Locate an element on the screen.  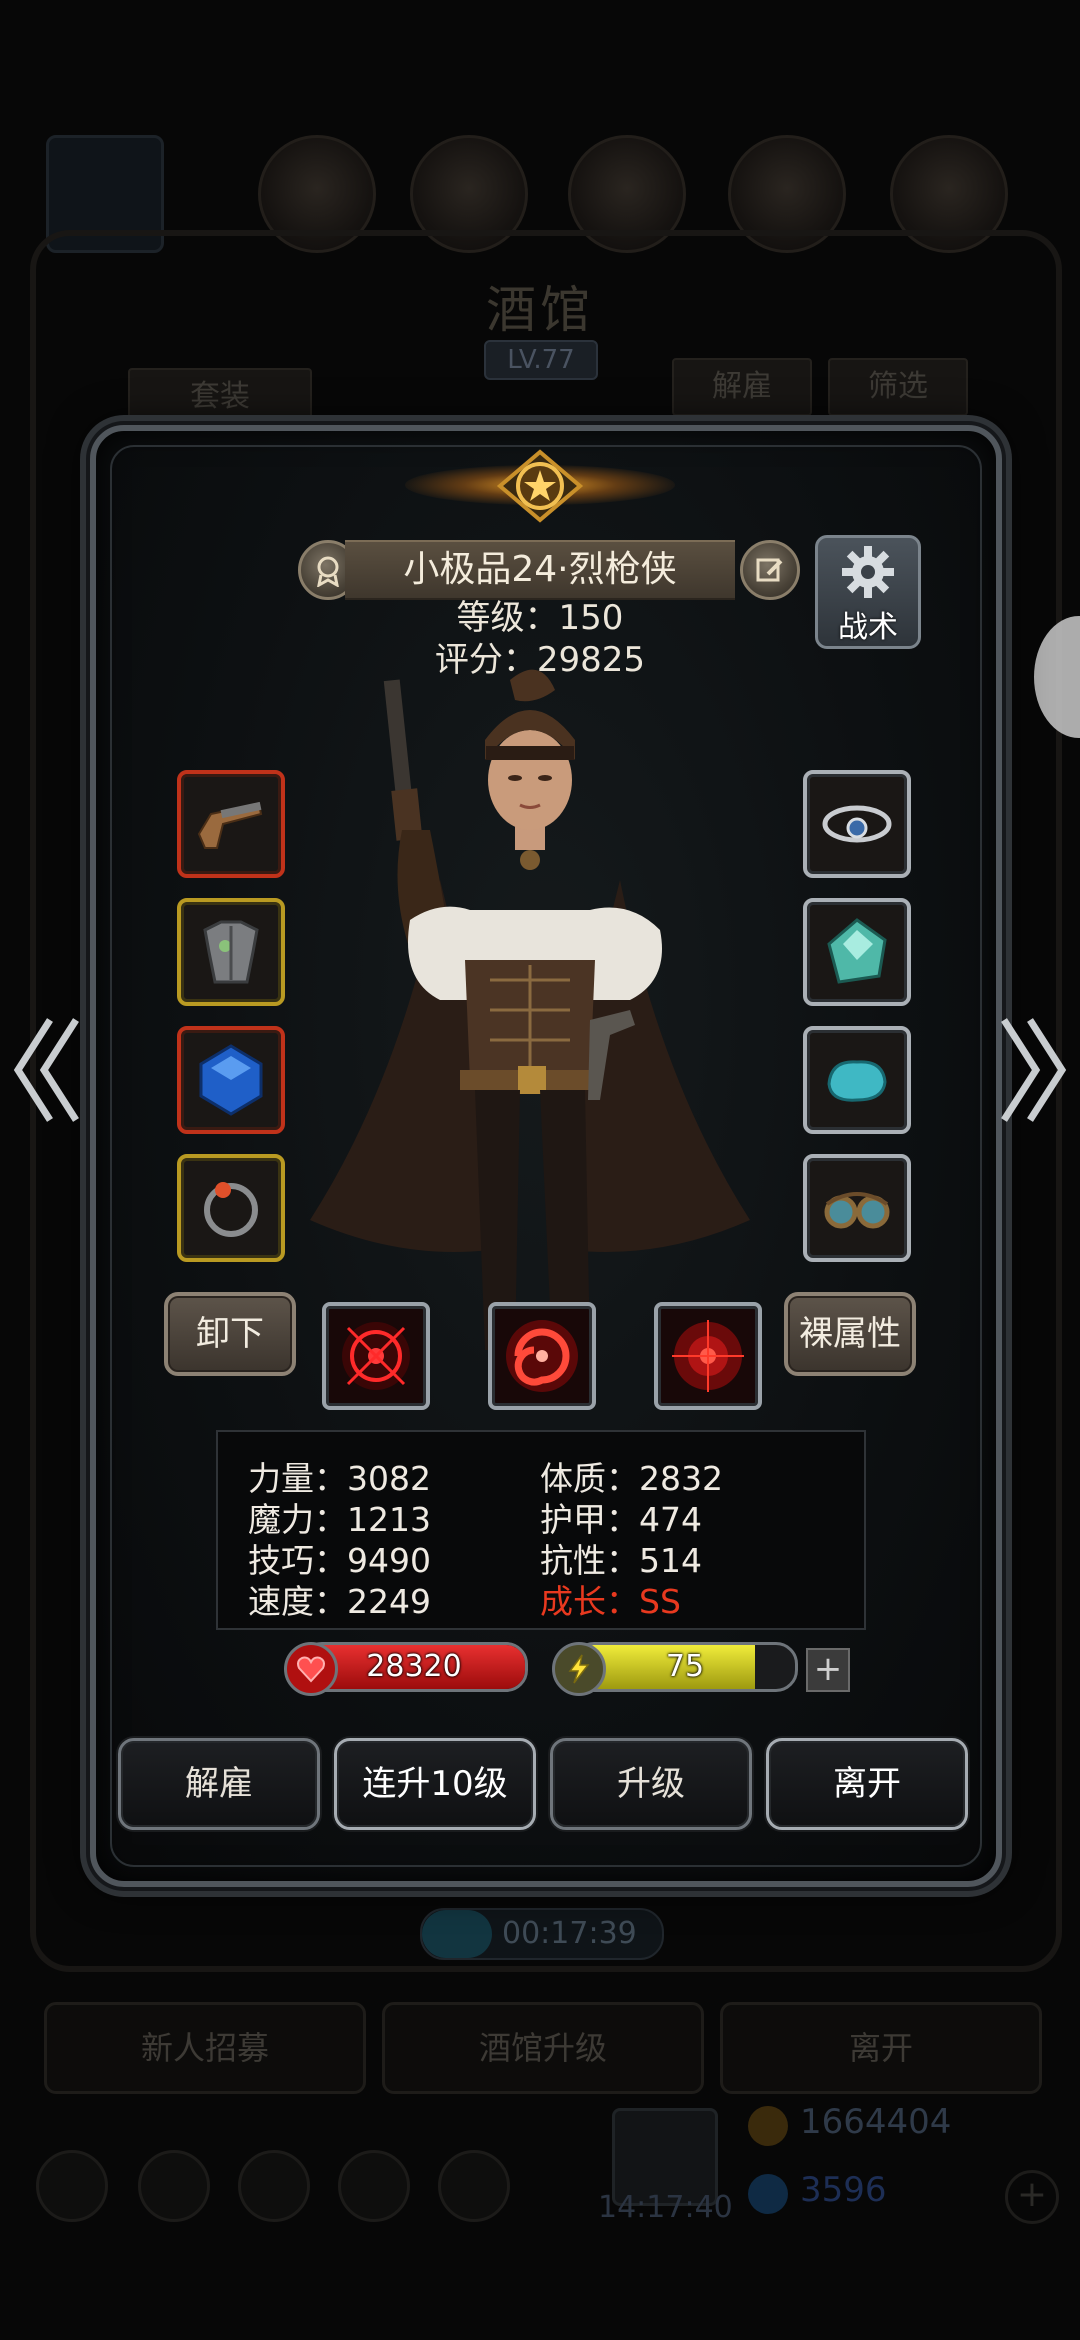
background-tab-dismiss: 解雇 is located at coordinates (742, 387).